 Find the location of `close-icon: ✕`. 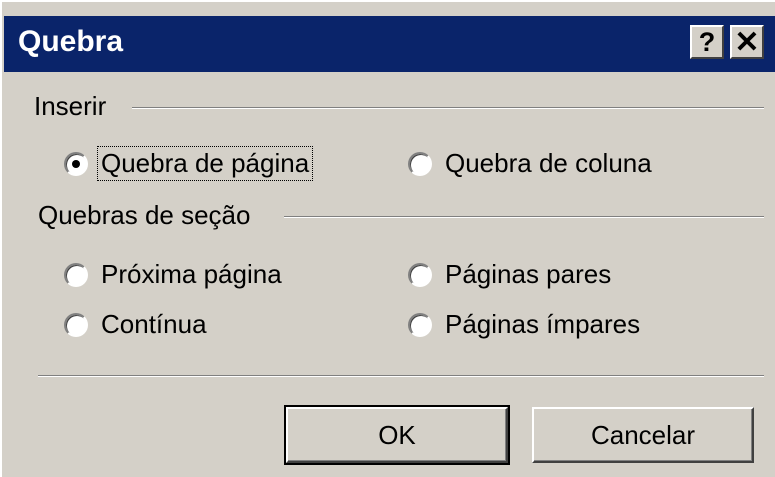

close-icon: ✕ is located at coordinates (747, 42).